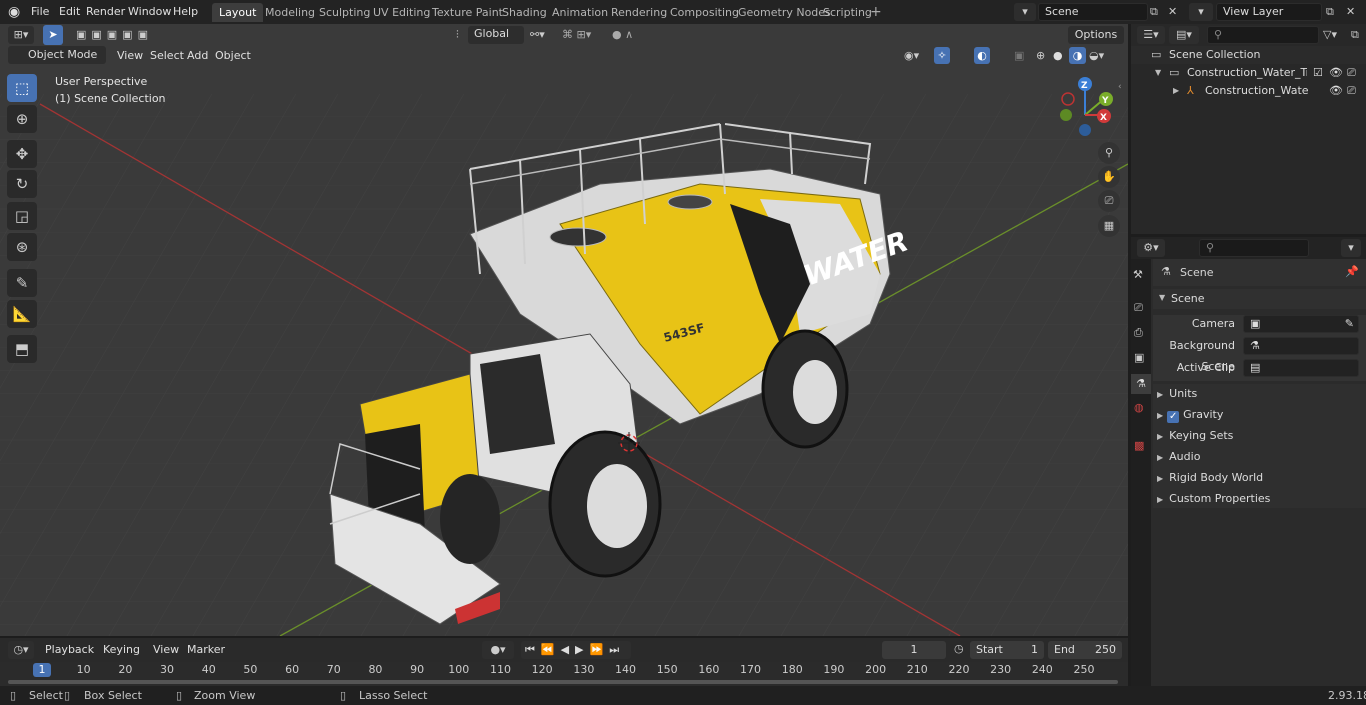 The height and width of the screenshot is (705, 1366). Describe the element at coordinates (1120, 87) in the screenshot. I see `sidebar-toggle-icon: ‹` at that location.